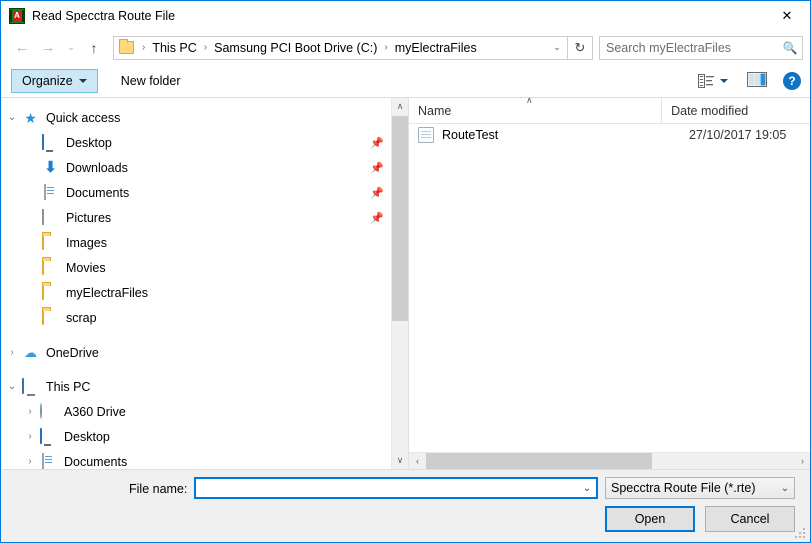 The image size is (811, 543). I want to click on navigation-pane-scrollbar: ∧ ∨, so click(399, 283).